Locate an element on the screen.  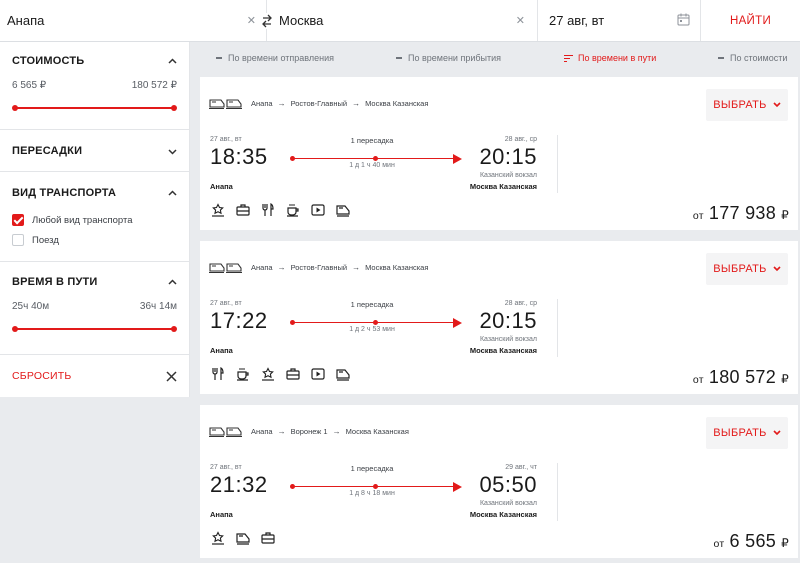
cost-min: 6 565 ₽ is located at coordinates (29, 85).